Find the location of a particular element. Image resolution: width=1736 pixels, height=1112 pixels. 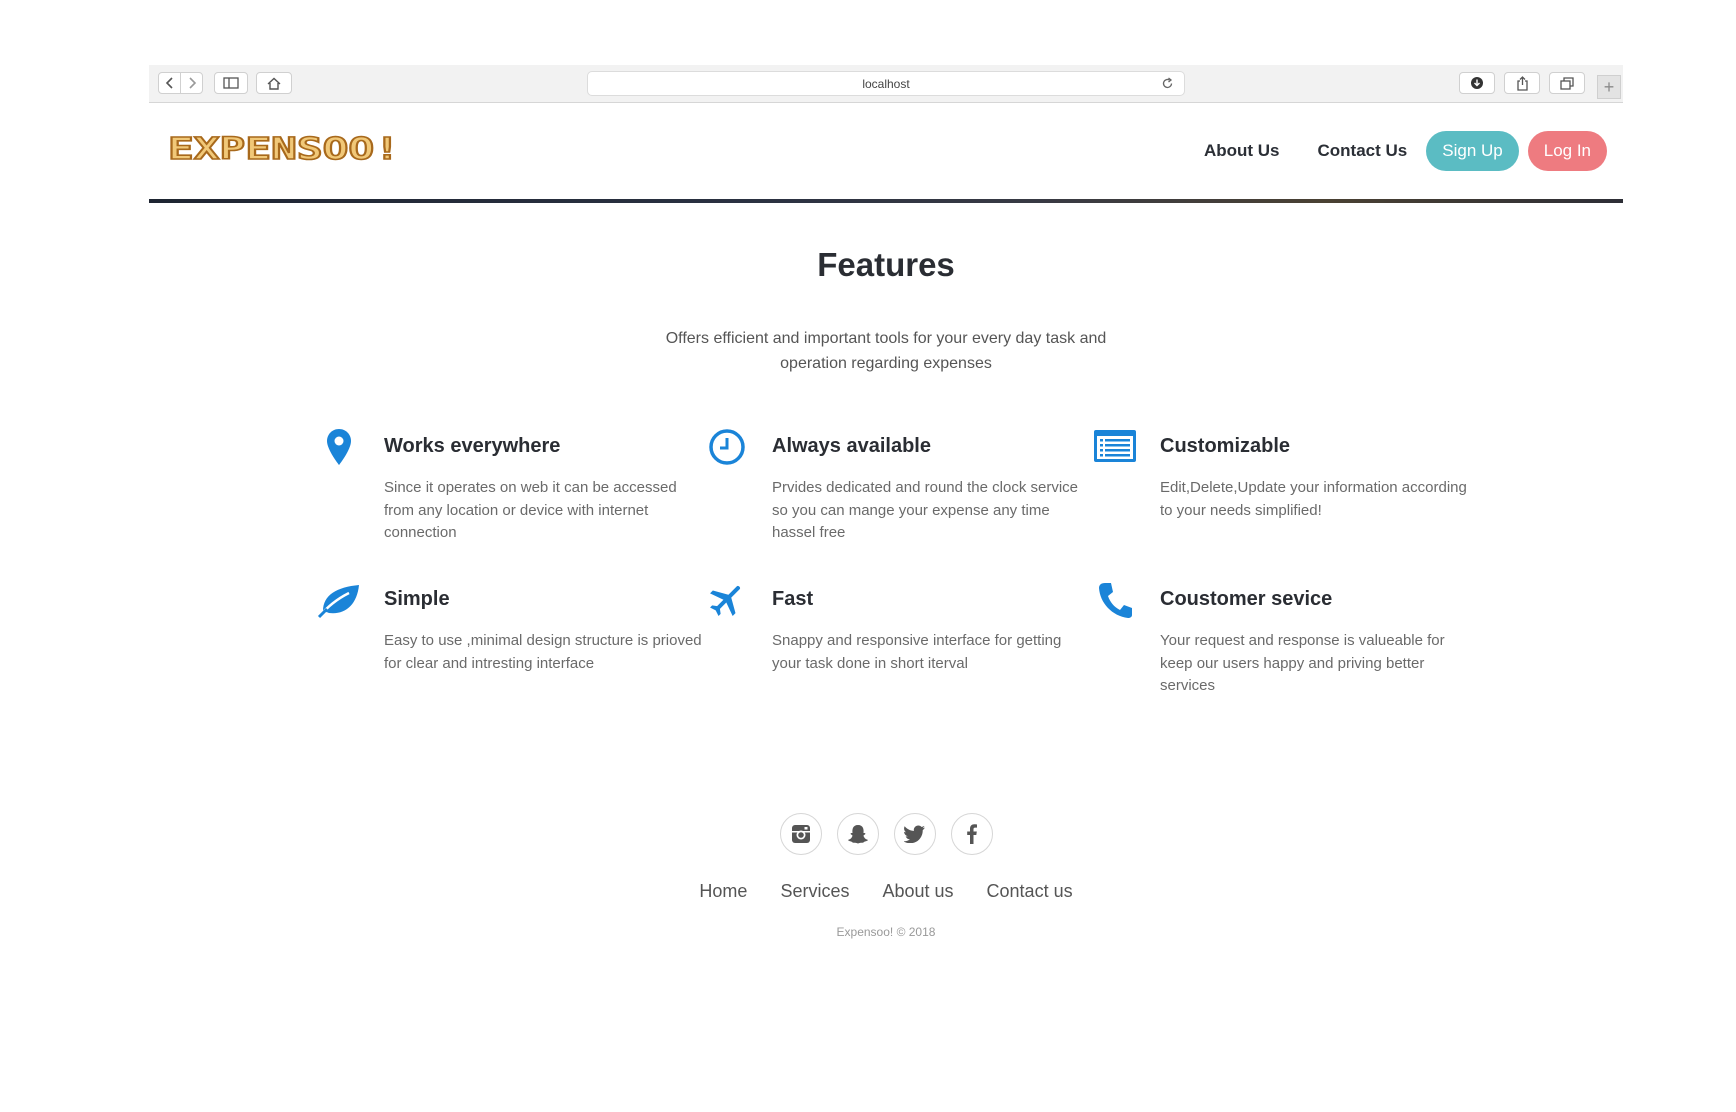

feature-title: Customizable is located at coordinates (1225, 446).